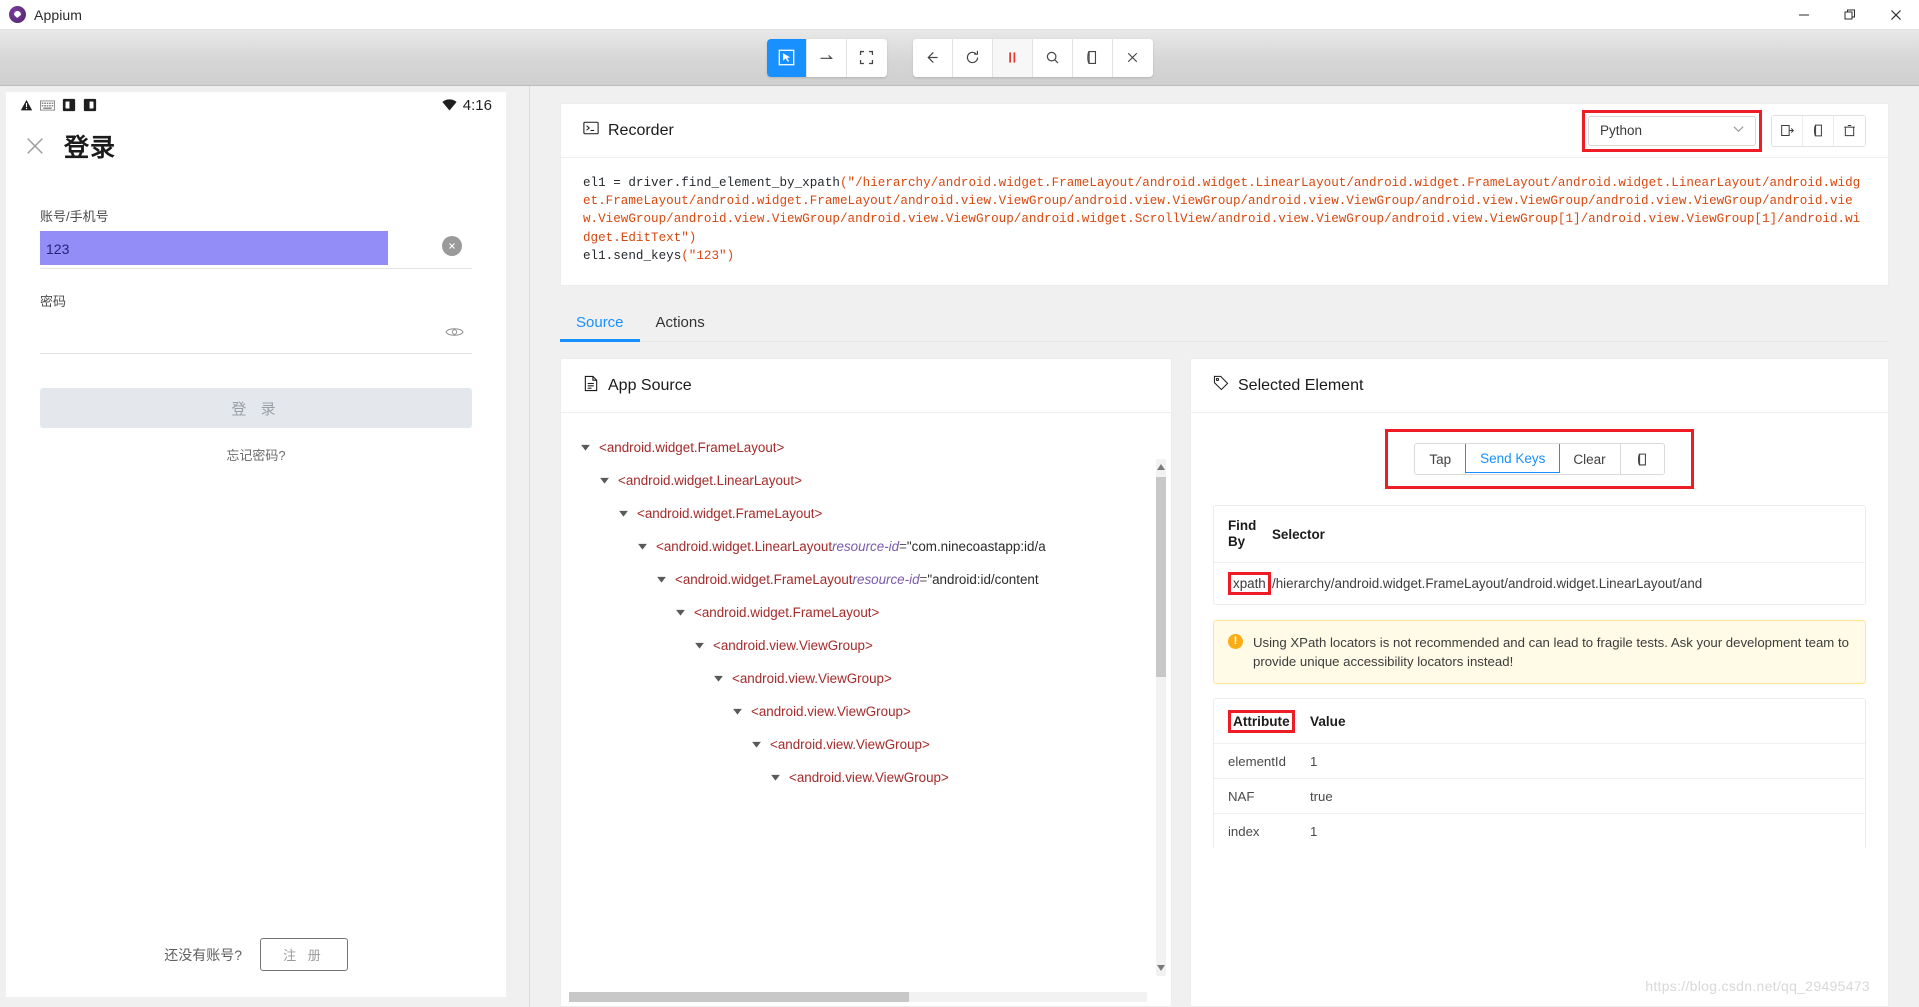 This screenshot has width=1919, height=1007. What do you see at coordinates (692, 448) in the screenshot?
I see `source-tree-tag: <android.widget.FrameLayout>` at bounding box center [692, 448].